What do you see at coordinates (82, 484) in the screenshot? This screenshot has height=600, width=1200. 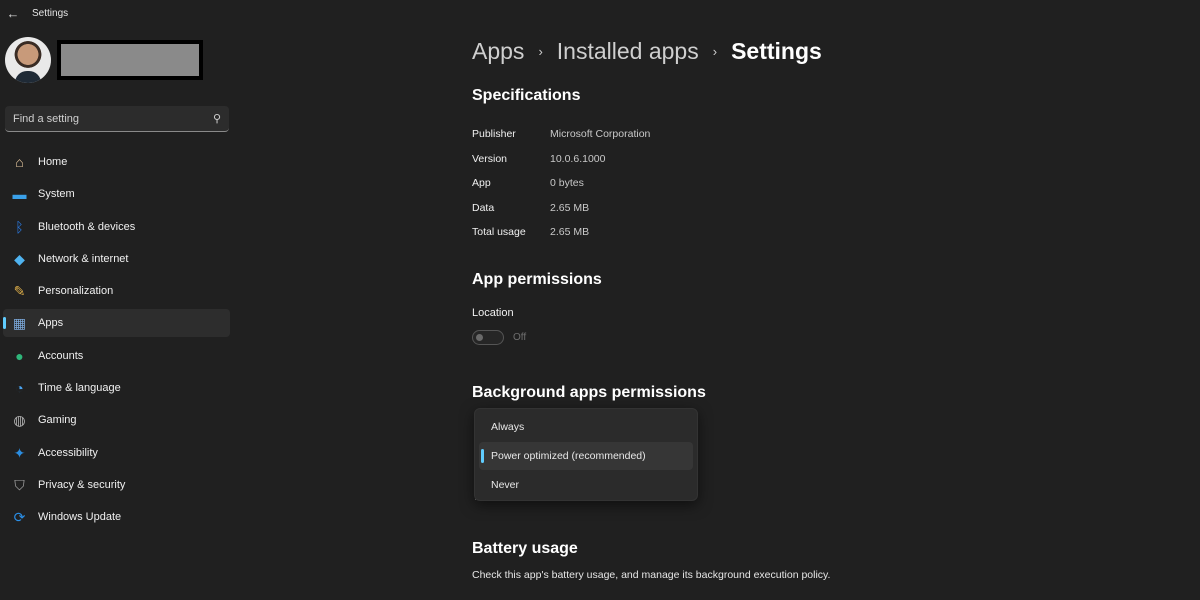 I see `sidebar-item-label: Privacy & security` at bounding box center [82, 484].